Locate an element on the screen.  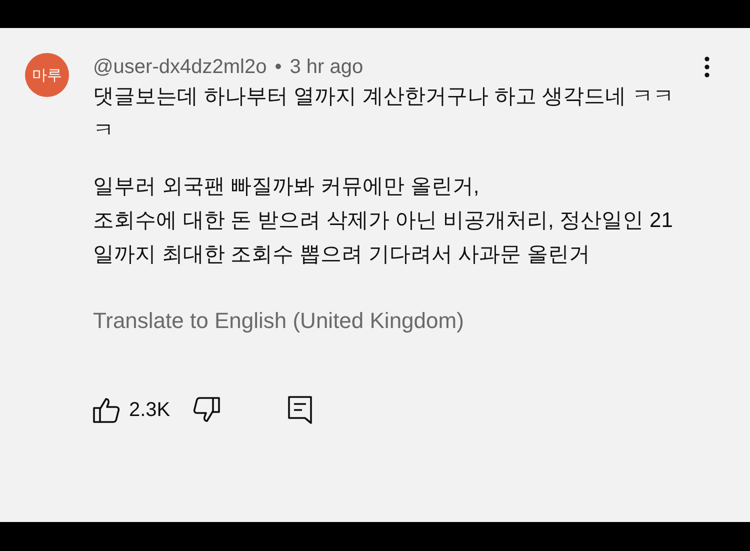
comment-text: 일부러 외국팬 빠질까봐 커뮤에만 올린거, 조회수에 대한 돈 받으려 삭제가 아닌 비공개처리, 정산일인 21일까지 최대한 조회수 뽑으려 기다려서 사과문 올린거 is located at coordinates (383, 221).